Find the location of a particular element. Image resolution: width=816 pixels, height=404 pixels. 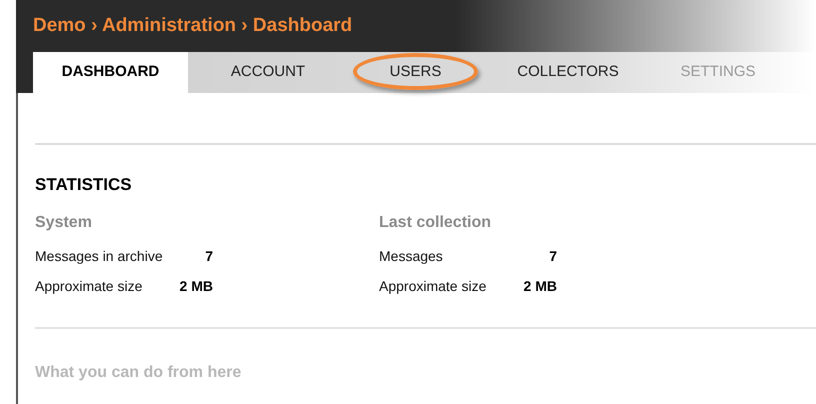

nav-tab: ACCOUNT is located at coordinates (268, 72).